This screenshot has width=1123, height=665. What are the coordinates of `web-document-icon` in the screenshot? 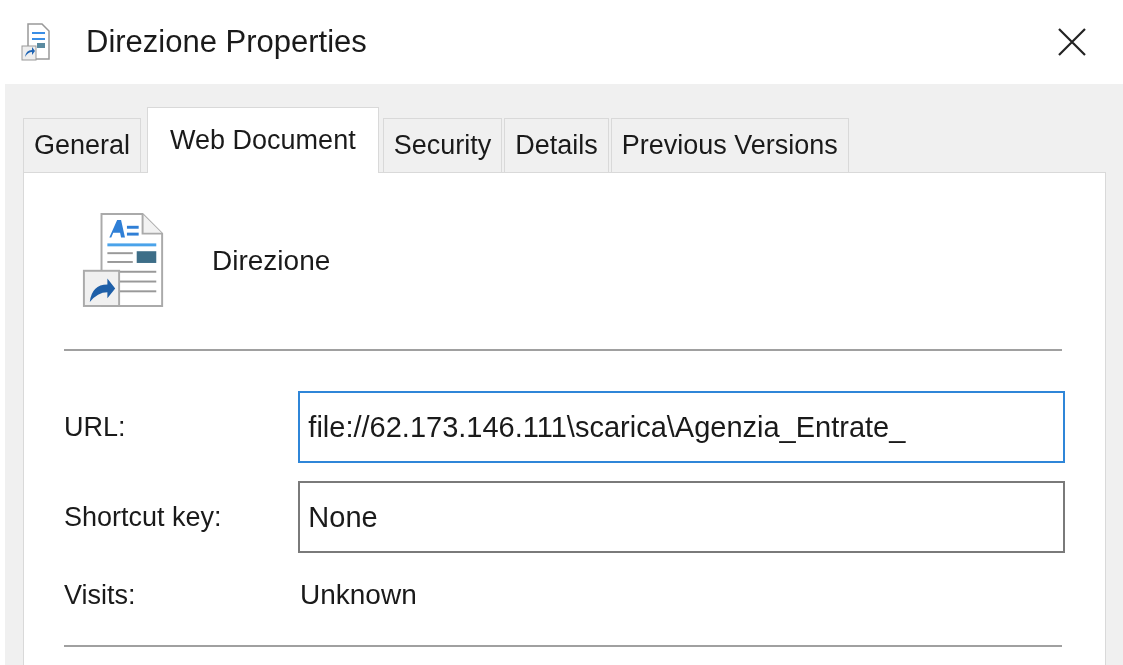 It's located at (36, 42).